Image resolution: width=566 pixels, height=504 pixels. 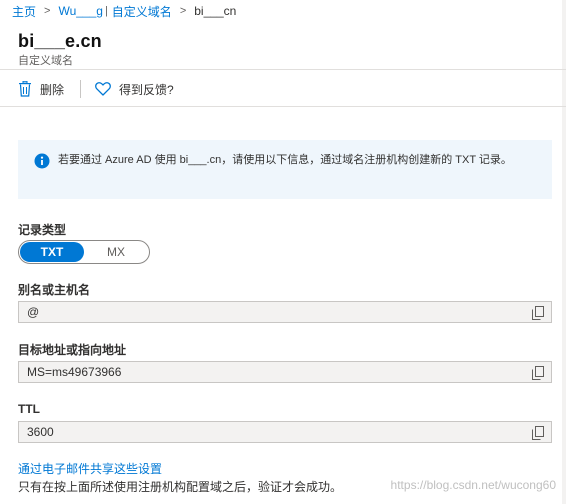 What do you see at coordinates (285, 432) in the screenshot?
I see `ttl-field: 3600` at bounding box center [285, 432].